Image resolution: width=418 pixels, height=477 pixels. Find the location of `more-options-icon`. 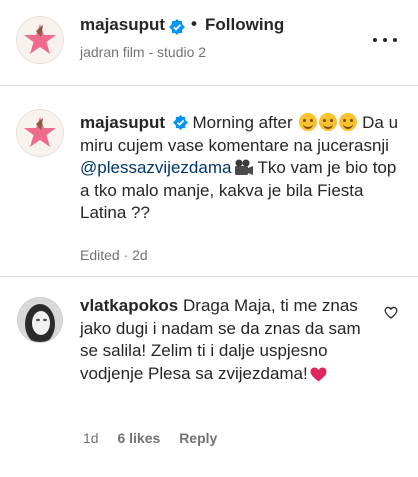

more-options-icon is located at coordinates (385, 40).